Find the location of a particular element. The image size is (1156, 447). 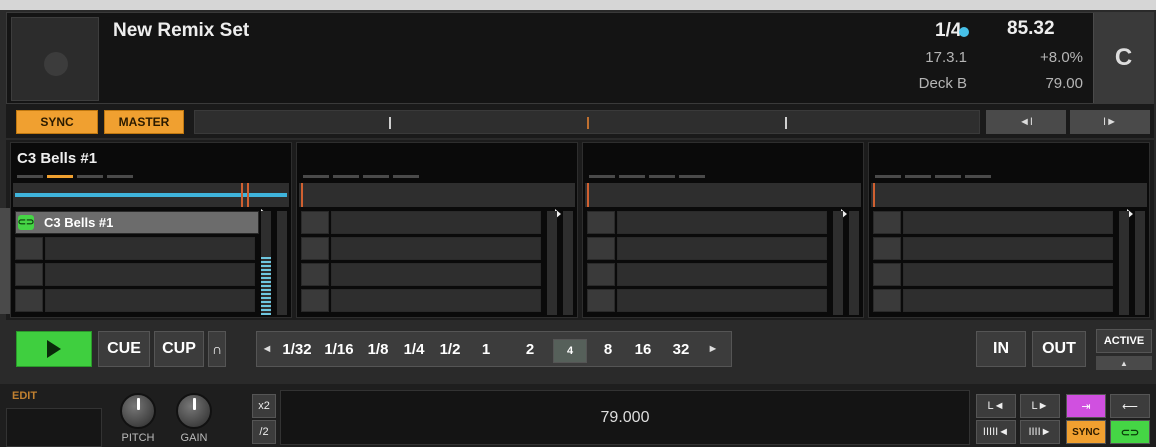

loop-size-option: 2 is located at coordinates (530, 349).